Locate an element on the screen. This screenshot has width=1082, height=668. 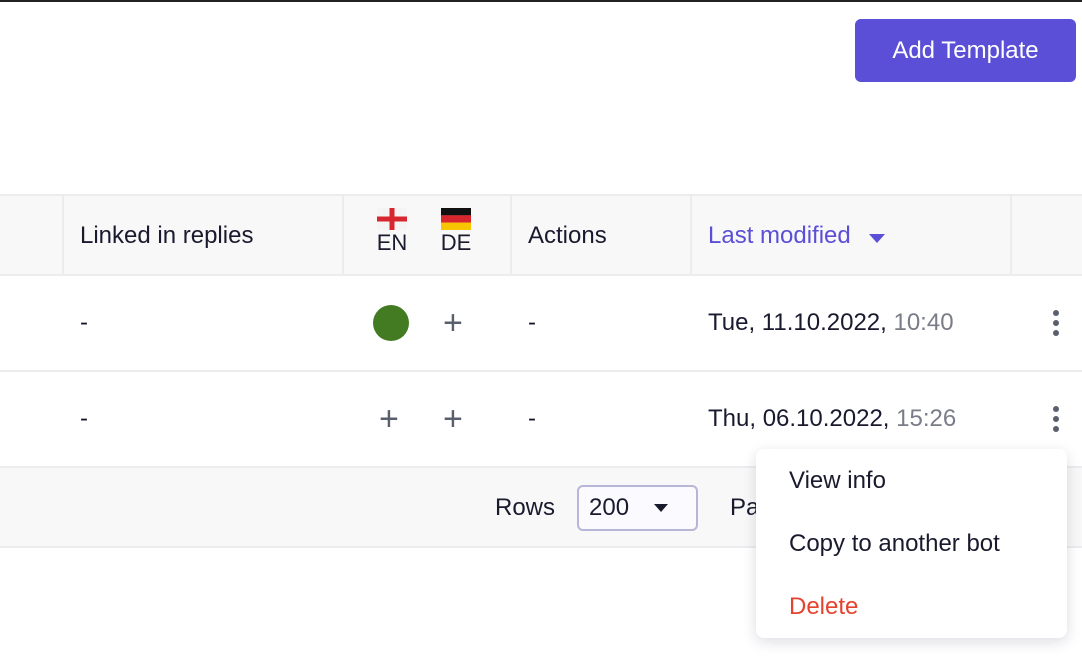
menu-item-view-info: View info is located at coordinates (837, 481).